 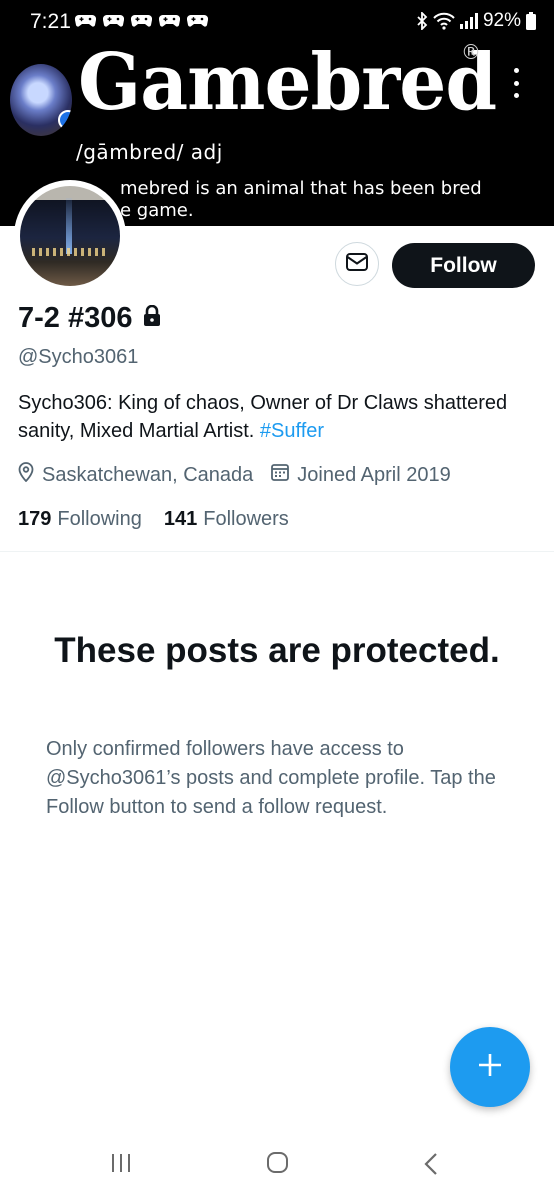 I want to click on lock-icon, so click(x=152, y=318).